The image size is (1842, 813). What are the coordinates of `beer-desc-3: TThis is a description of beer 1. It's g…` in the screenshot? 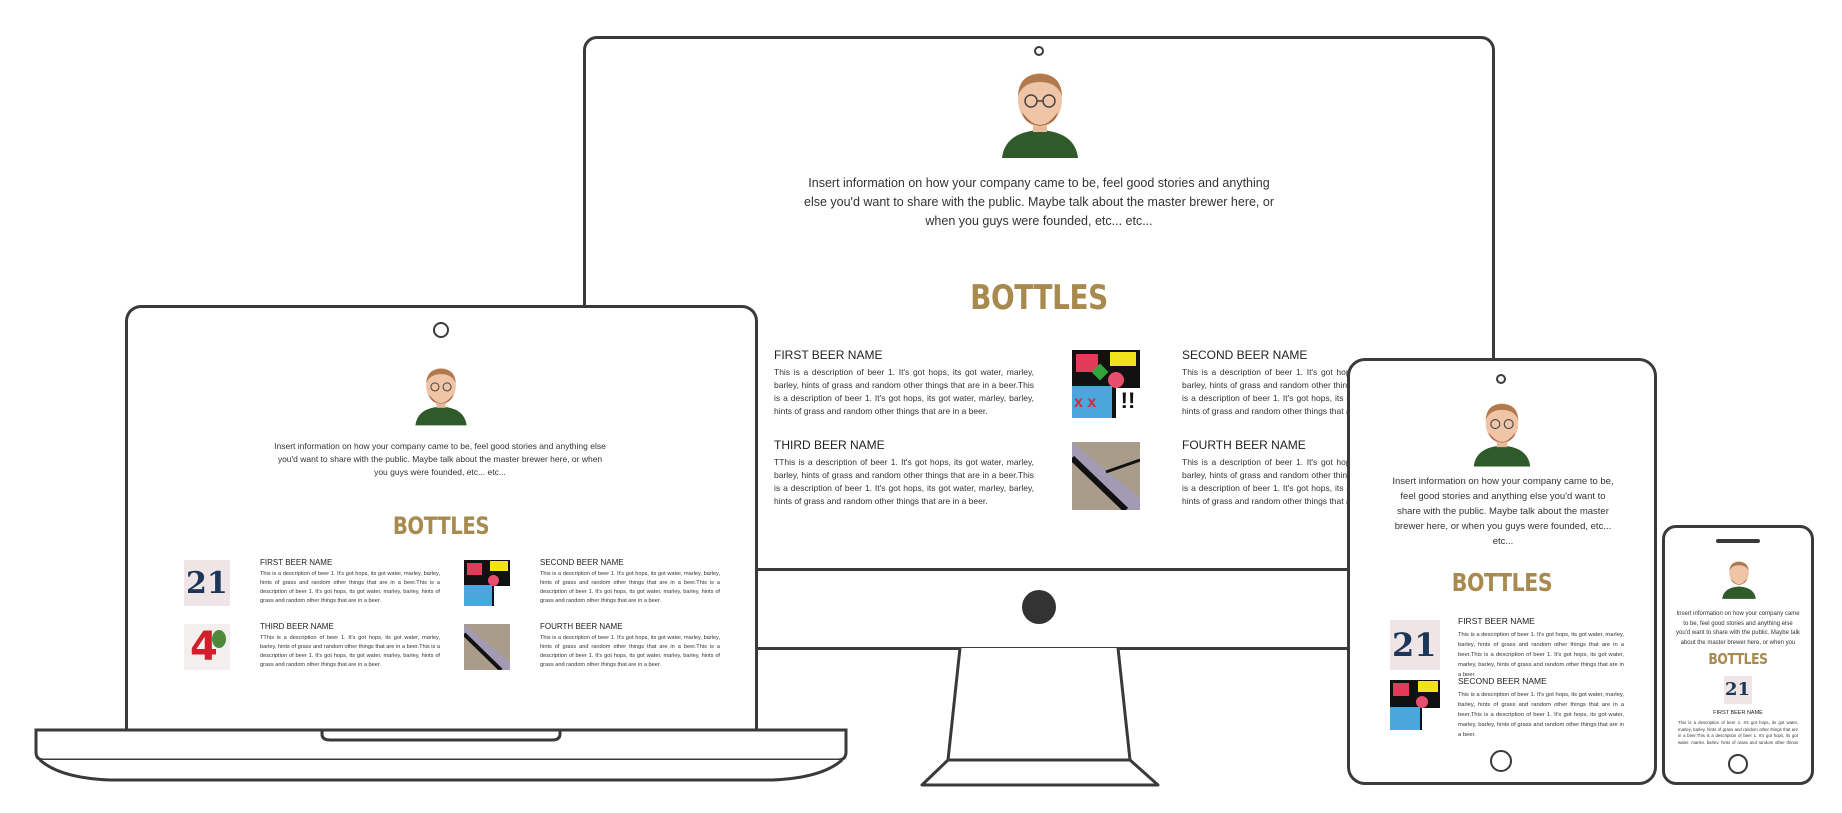 It's located at (350, 651).